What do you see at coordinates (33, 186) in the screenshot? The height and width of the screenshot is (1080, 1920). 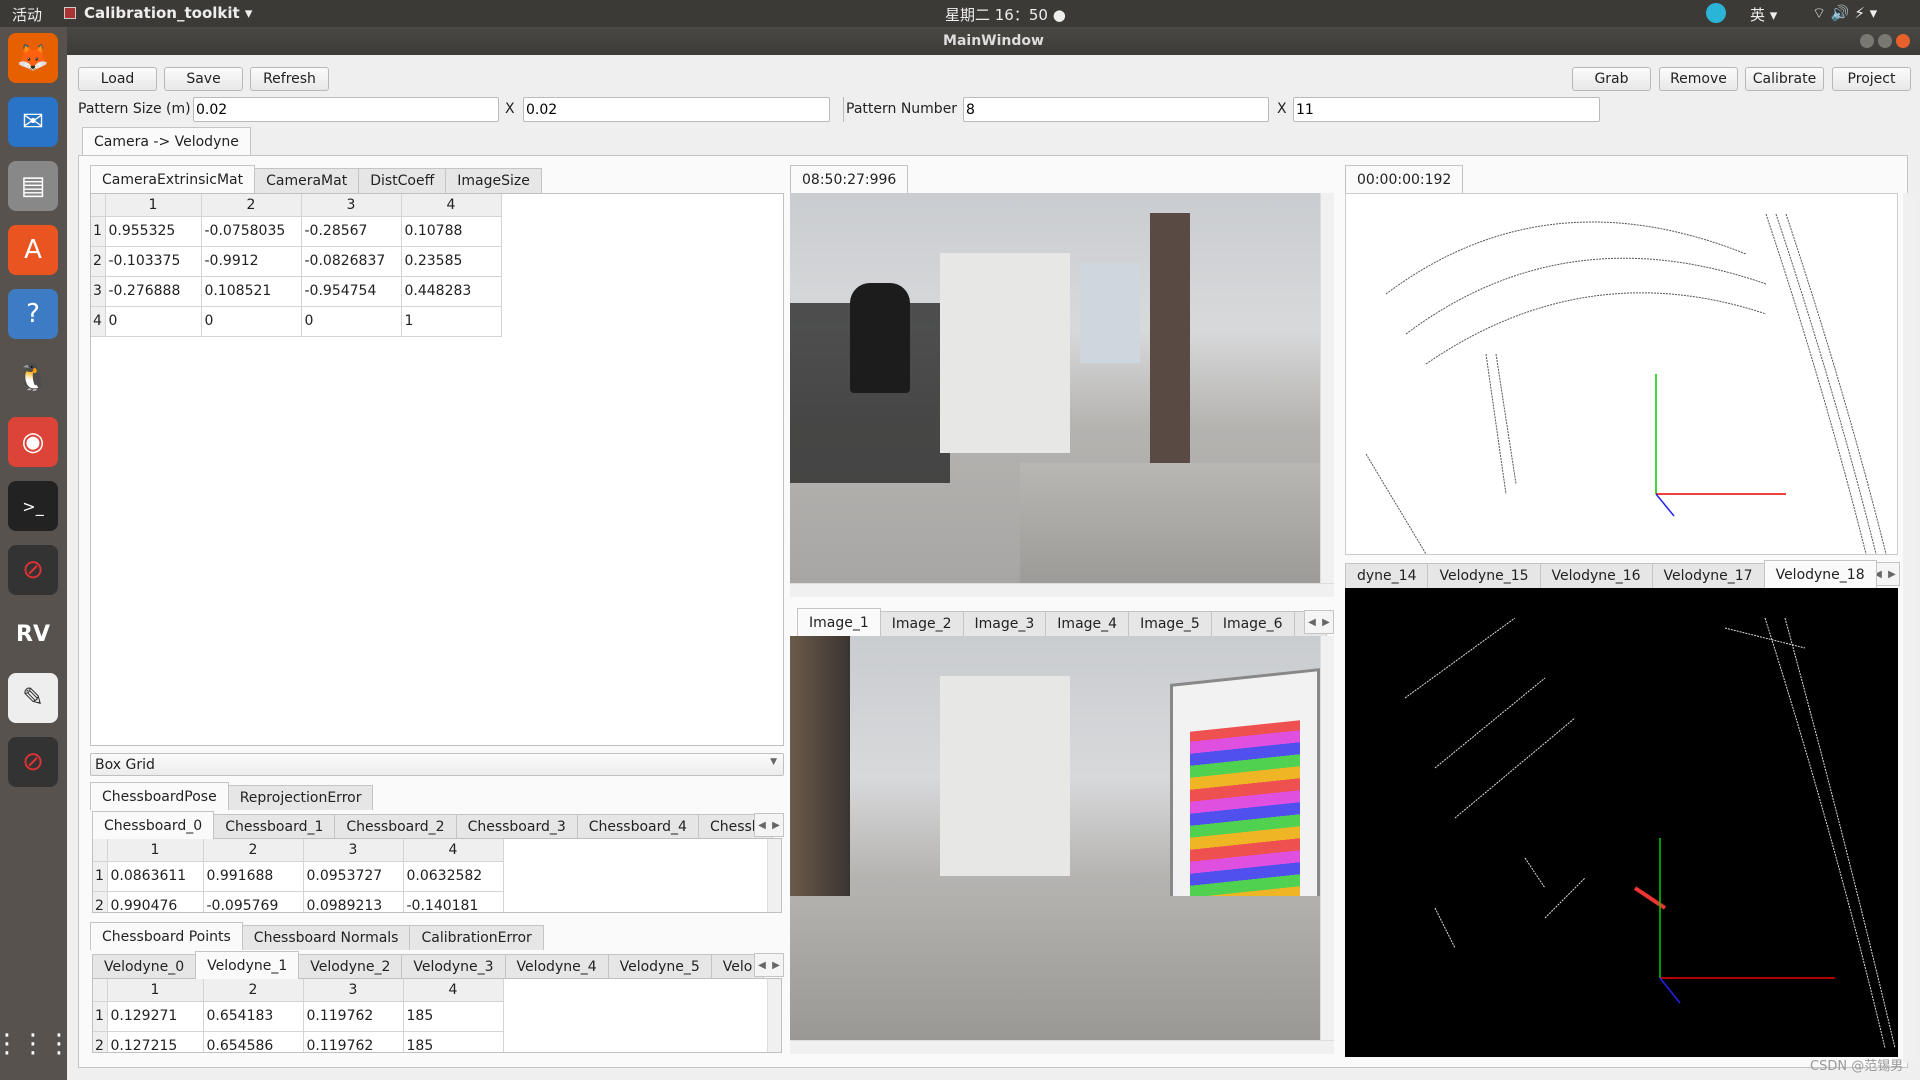 I see `files-icon: ▤` at bounding box center [33, 186].